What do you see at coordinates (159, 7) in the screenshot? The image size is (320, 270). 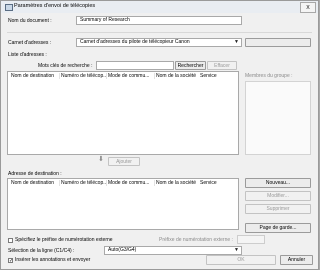 I see `title-bar: Paramètres d'envoi de télécopies x` at bounding box center [159, 7].